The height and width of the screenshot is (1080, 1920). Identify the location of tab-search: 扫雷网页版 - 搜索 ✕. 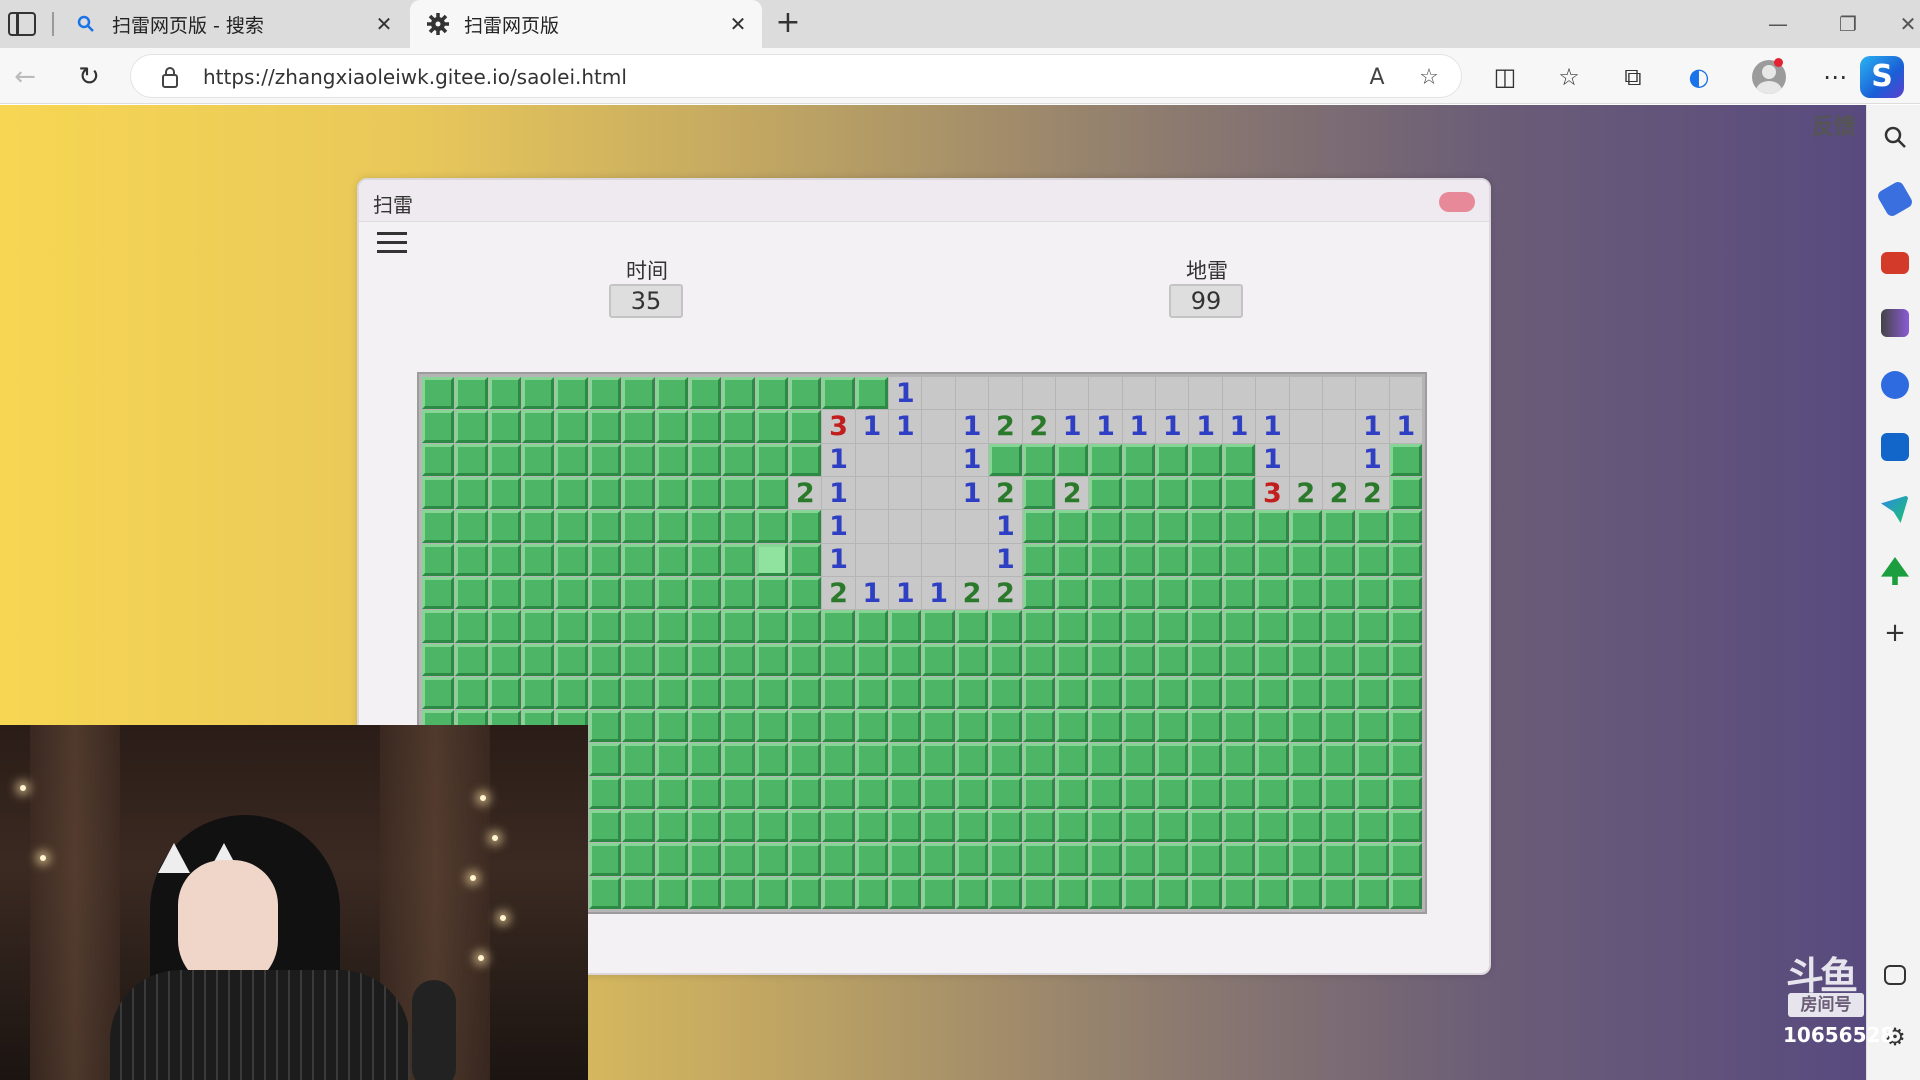
(233, 24).